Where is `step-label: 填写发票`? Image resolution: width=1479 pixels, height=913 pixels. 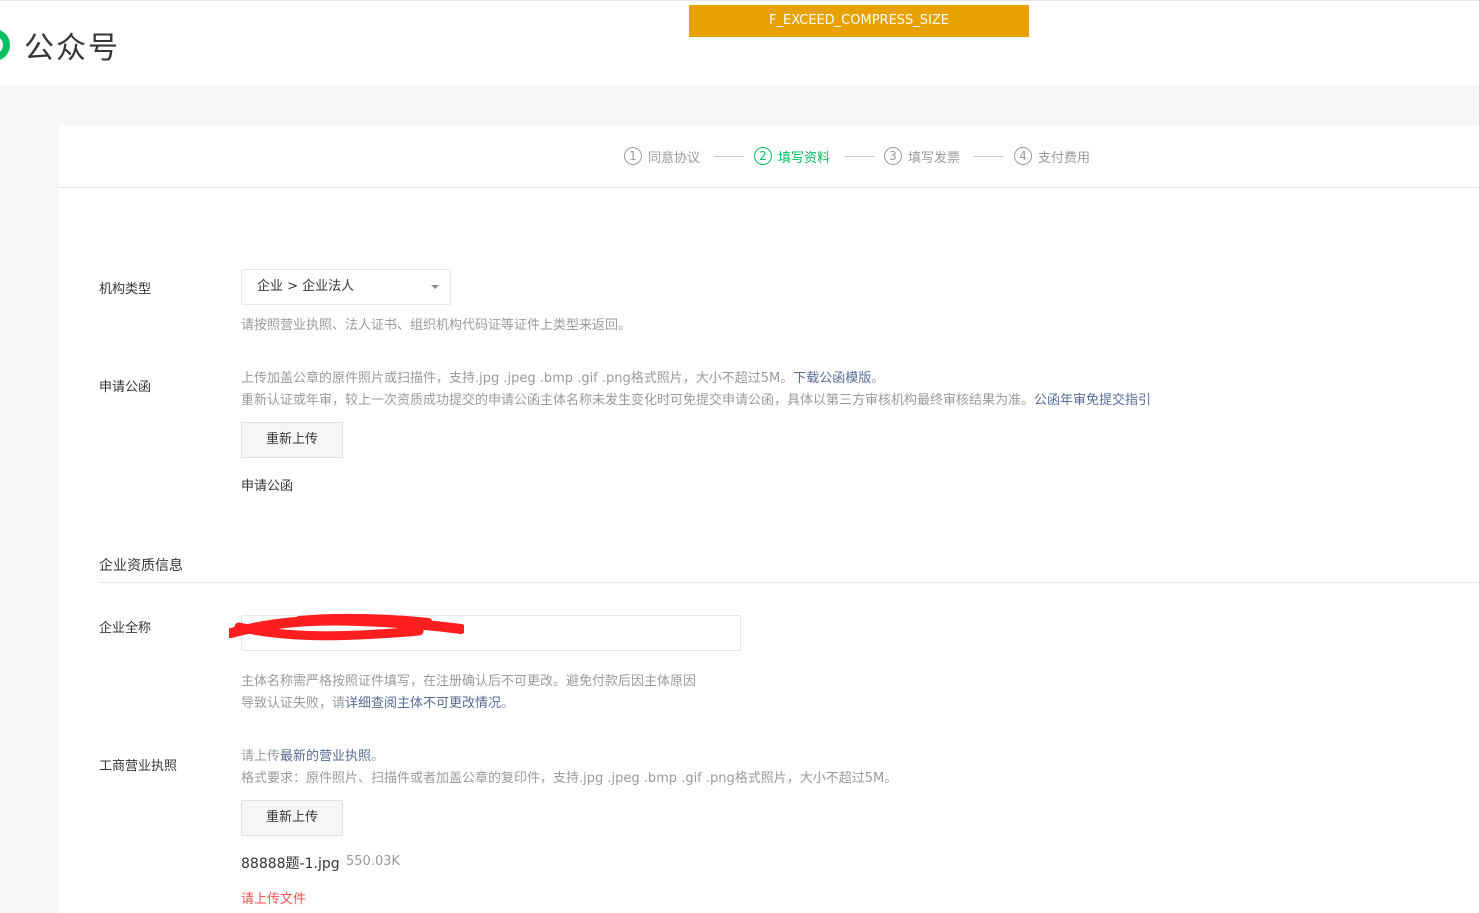
step-label: 填写发票 is located at coordinates (934, 158).